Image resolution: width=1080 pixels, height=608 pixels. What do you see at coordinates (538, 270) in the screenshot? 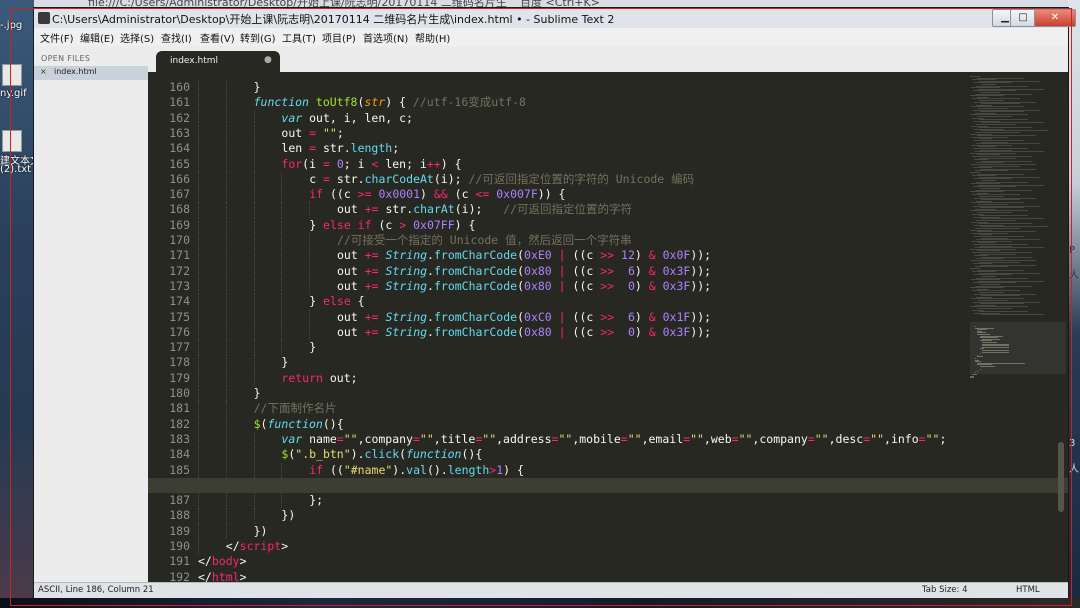
I see `code-token: 0x80` at bounding box center [538, 270].